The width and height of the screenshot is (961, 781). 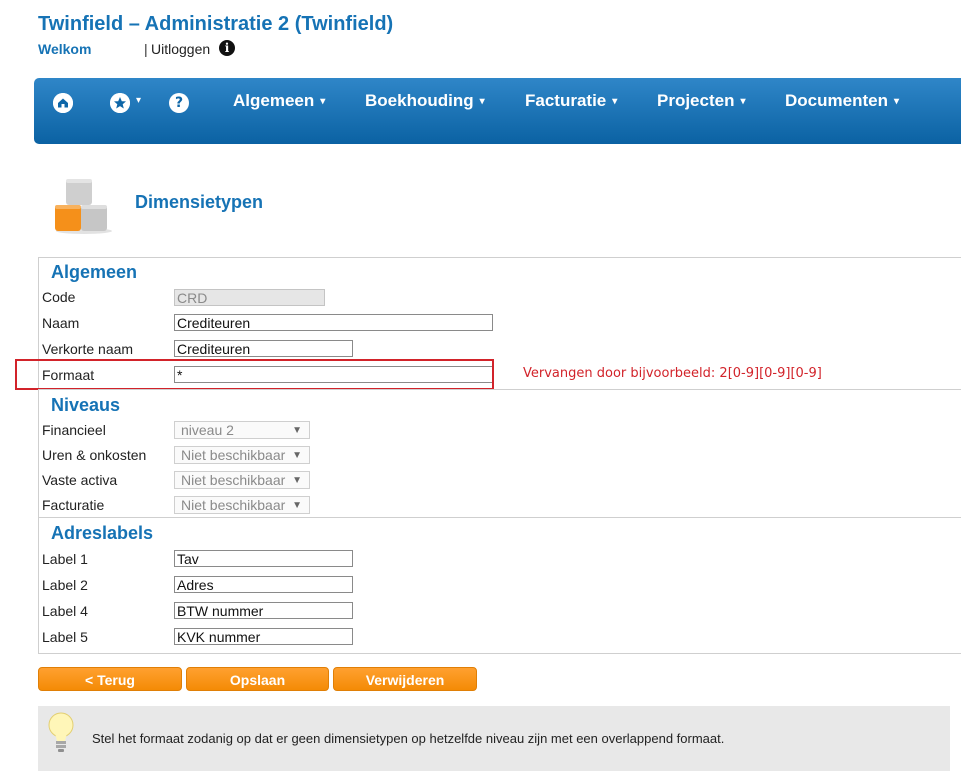 What do you see at coordinates (249, 297) in the screenshot?
I see `code-field: CRD` at bounding box center [249, 297].